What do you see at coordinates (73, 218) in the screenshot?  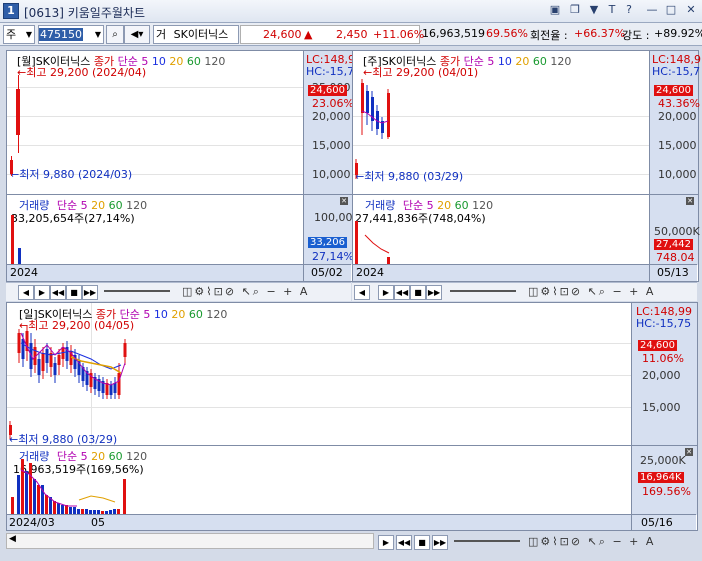 I see `monthly-vol-value: 33,205,654주(27,14%)` at bounding box center [73, 218].